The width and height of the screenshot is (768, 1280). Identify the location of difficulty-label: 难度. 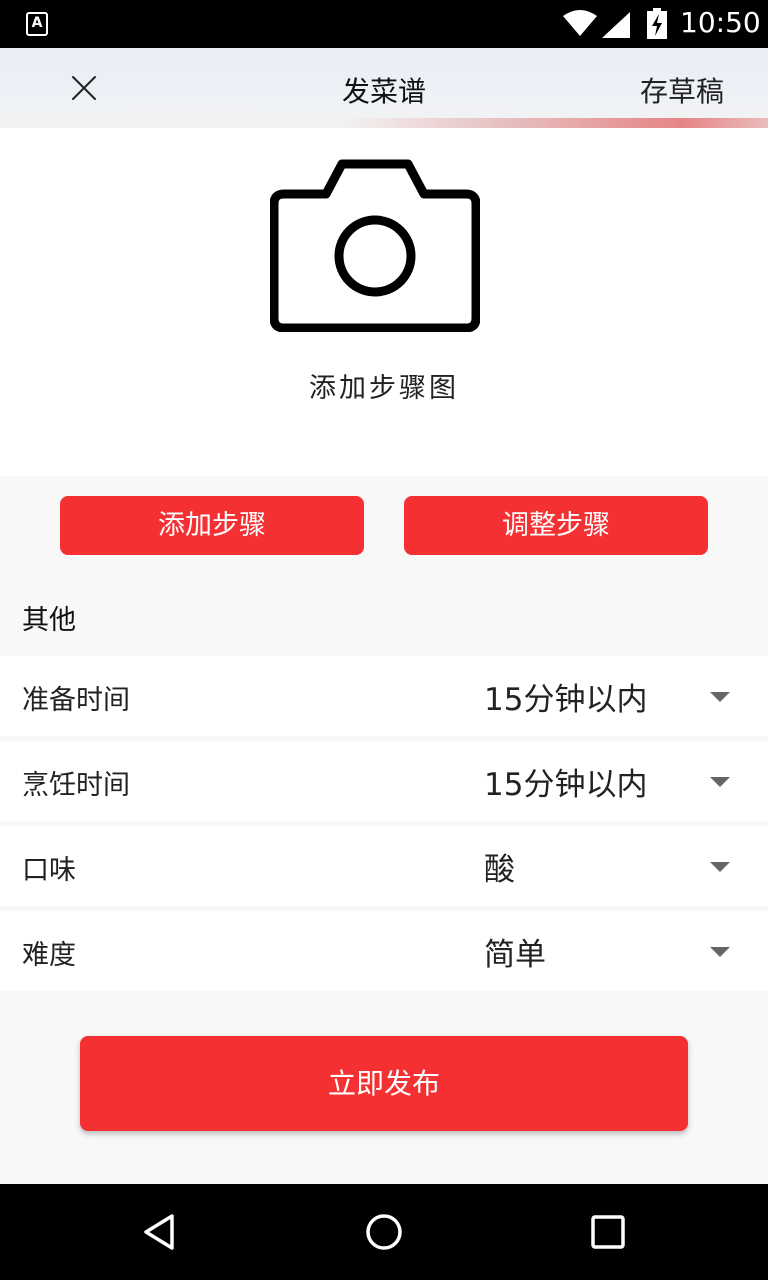
(49, 955).